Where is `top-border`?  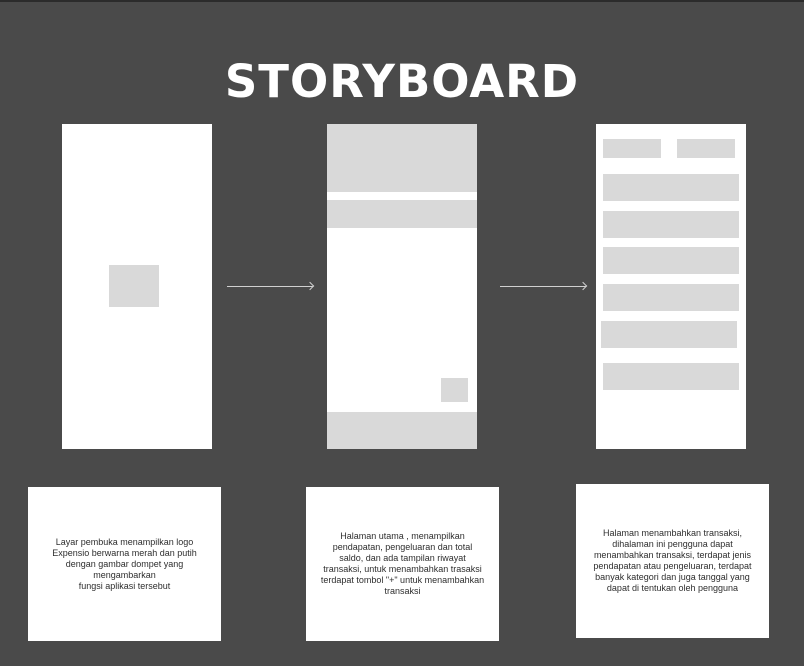 top-border is located at coordinates (402, 1).